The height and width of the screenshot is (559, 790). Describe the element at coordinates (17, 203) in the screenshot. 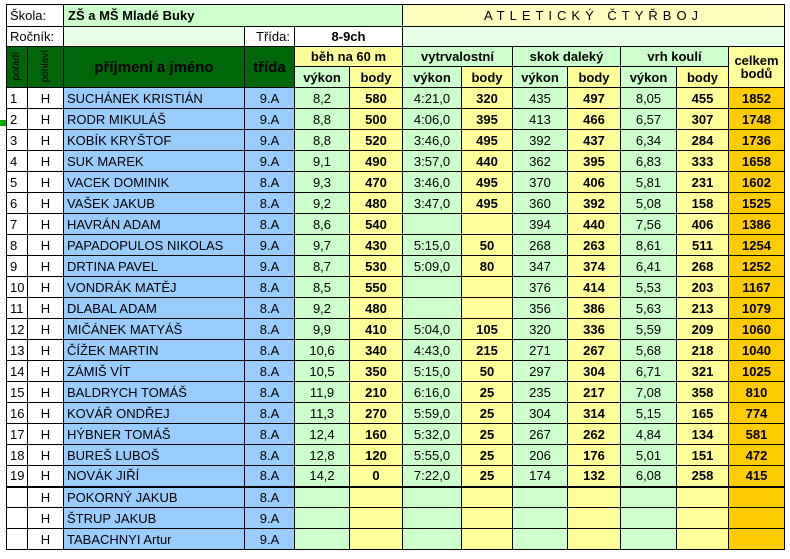

I see `rank-cell: 6` at that location.